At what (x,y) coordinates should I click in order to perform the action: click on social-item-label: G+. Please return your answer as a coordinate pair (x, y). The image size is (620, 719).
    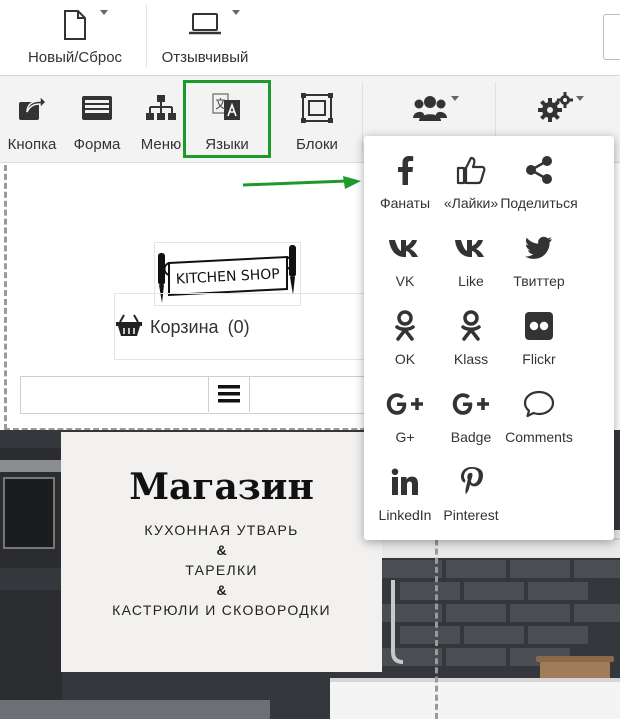
    Looking at the image, I should click on (405, 437).